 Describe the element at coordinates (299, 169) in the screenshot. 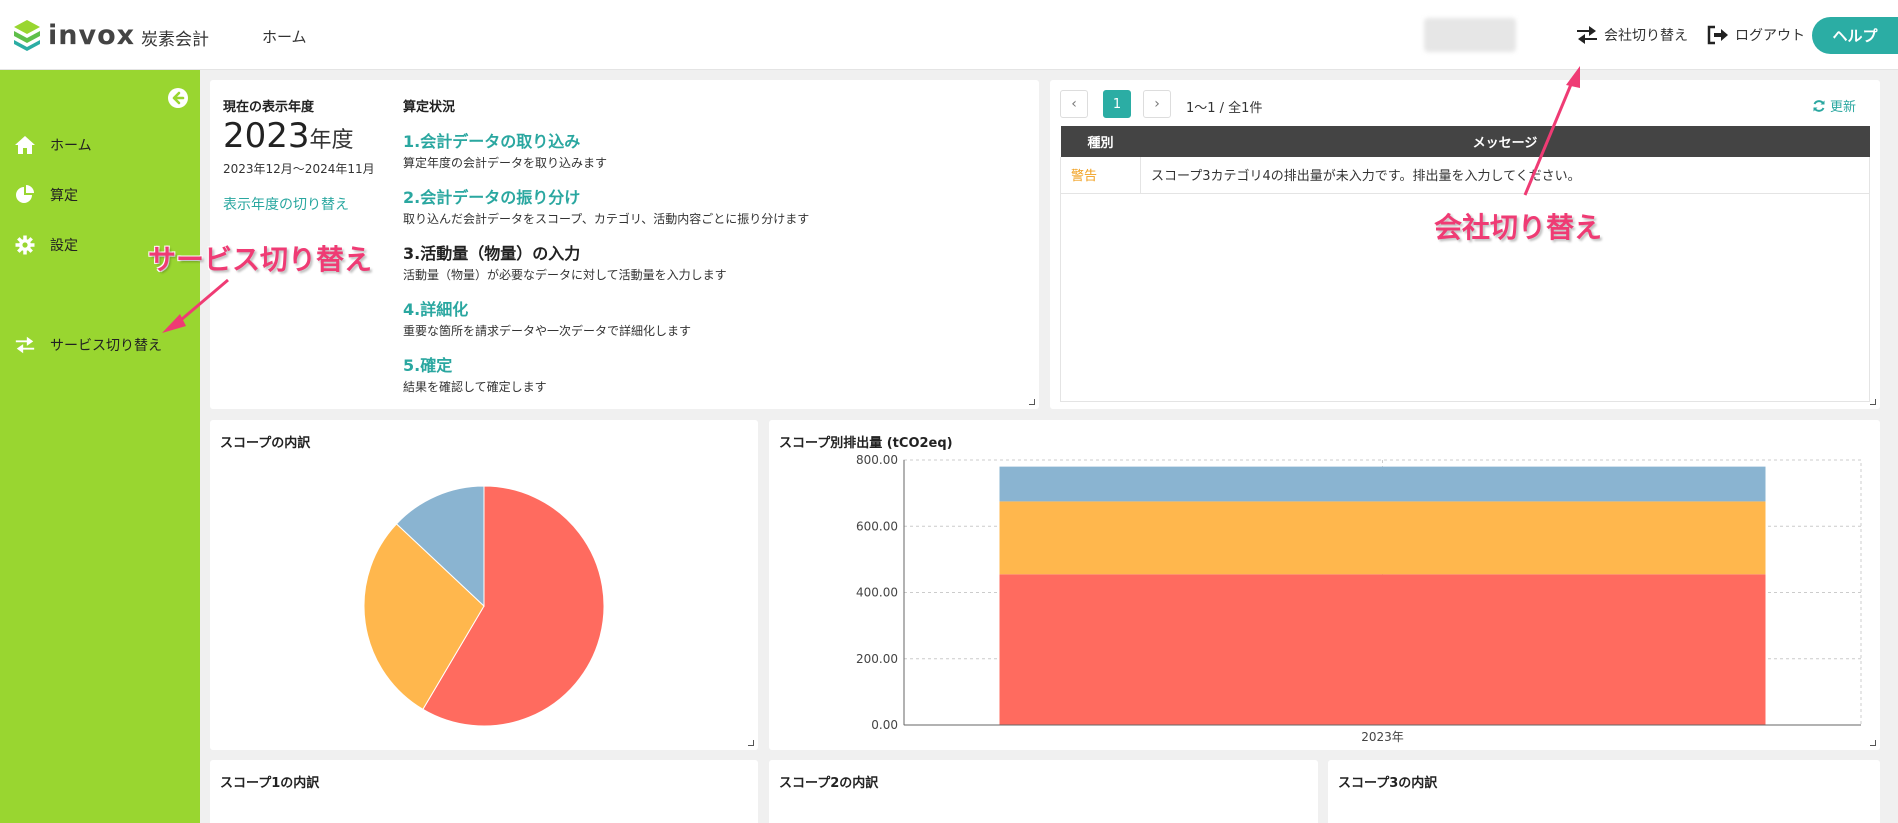

I see `year-period: 2023年12月～2024年11月` at that location.